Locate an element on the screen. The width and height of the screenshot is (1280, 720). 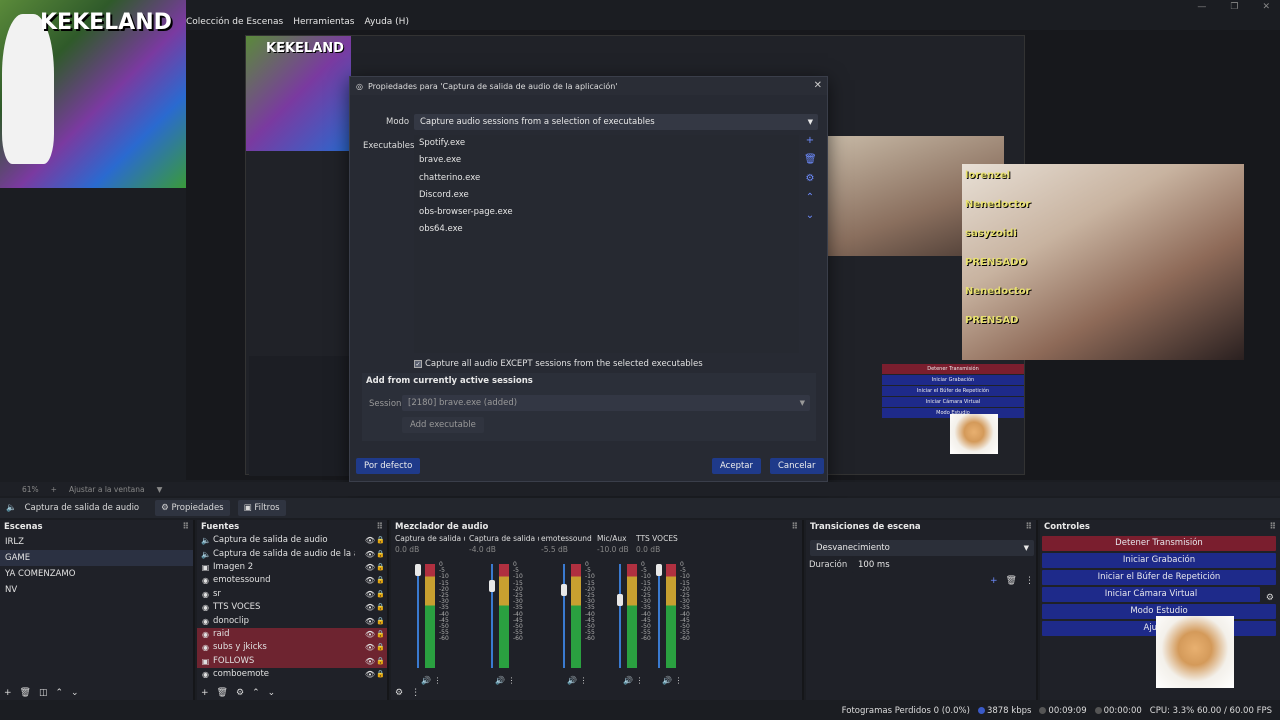
start-replay-buffer-button: Iniciar el Búfer de Repetición is located at coordinates (1159, 577).